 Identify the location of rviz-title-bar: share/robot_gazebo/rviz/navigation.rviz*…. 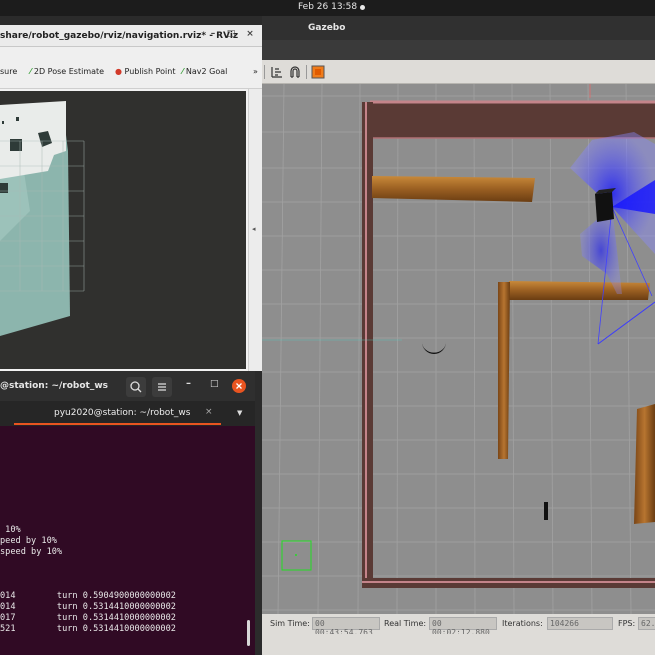
(131, 36).